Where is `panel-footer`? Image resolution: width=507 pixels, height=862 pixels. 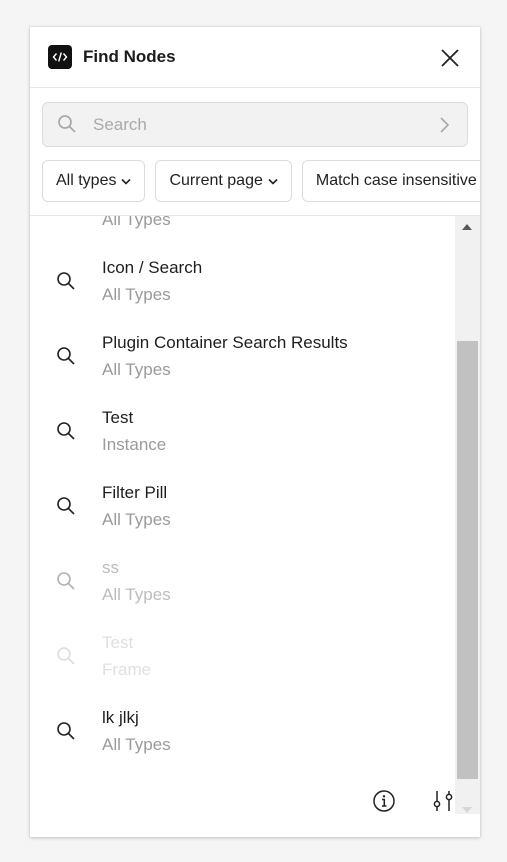
panel-footer is located at coordinates (242, 807).